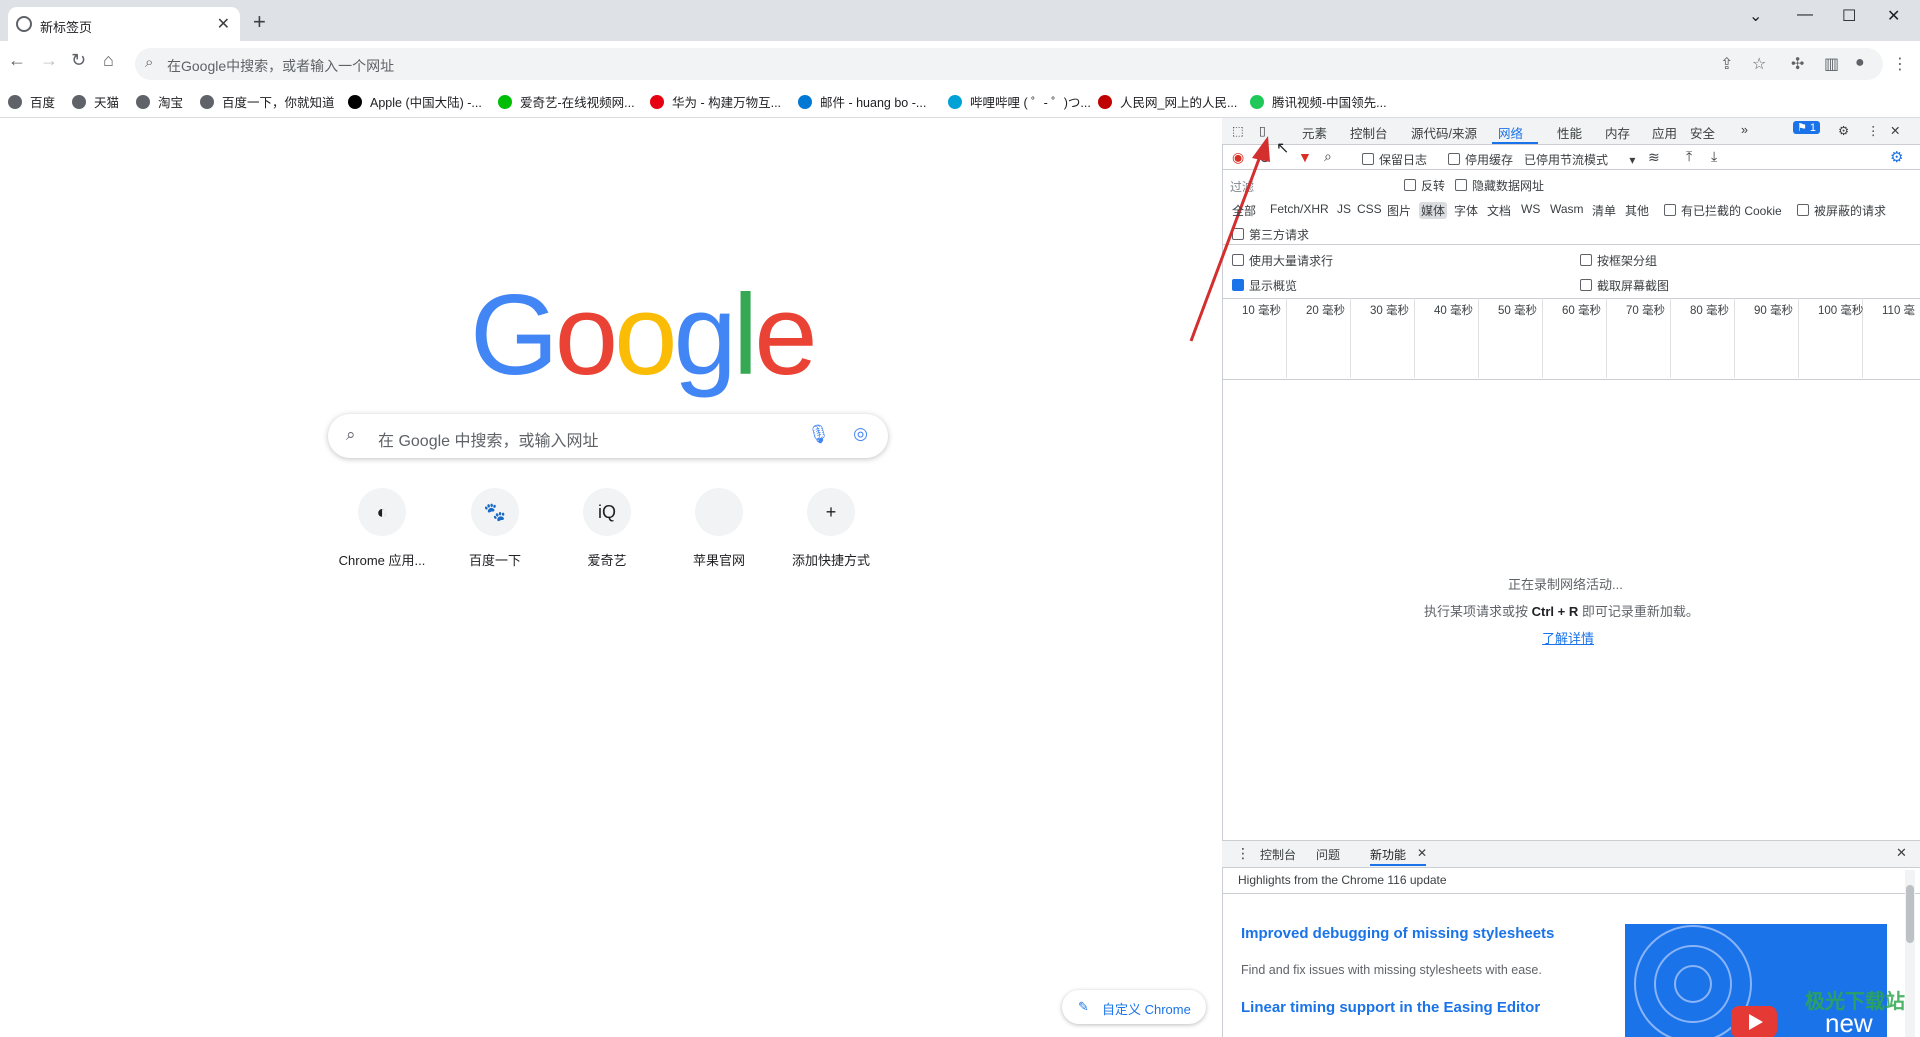 This screenshot has width=1920, height=1037. What do you see at coordinates (1369, 132) in the screenshot?
I see `devtools-tab: 控制台` at bounding box center [1369, 132].